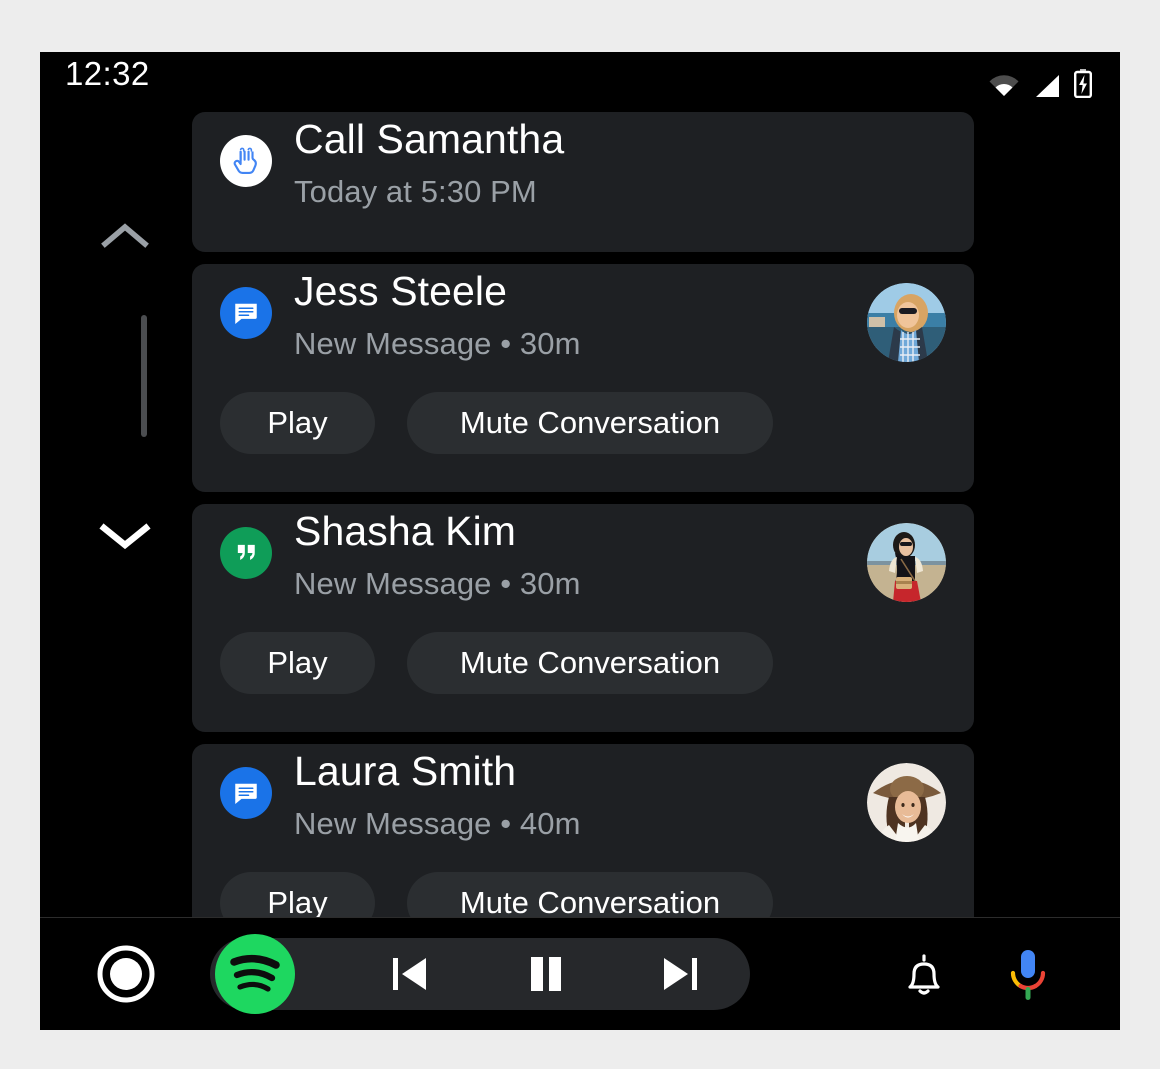  I want to click on scroll-rail, so click(125, 540).